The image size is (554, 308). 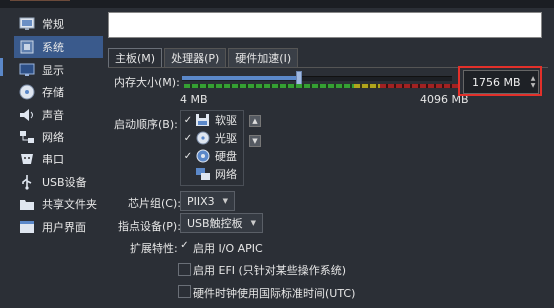 I want to click on boot-item-label: 网络, so click(x=226, y=174).